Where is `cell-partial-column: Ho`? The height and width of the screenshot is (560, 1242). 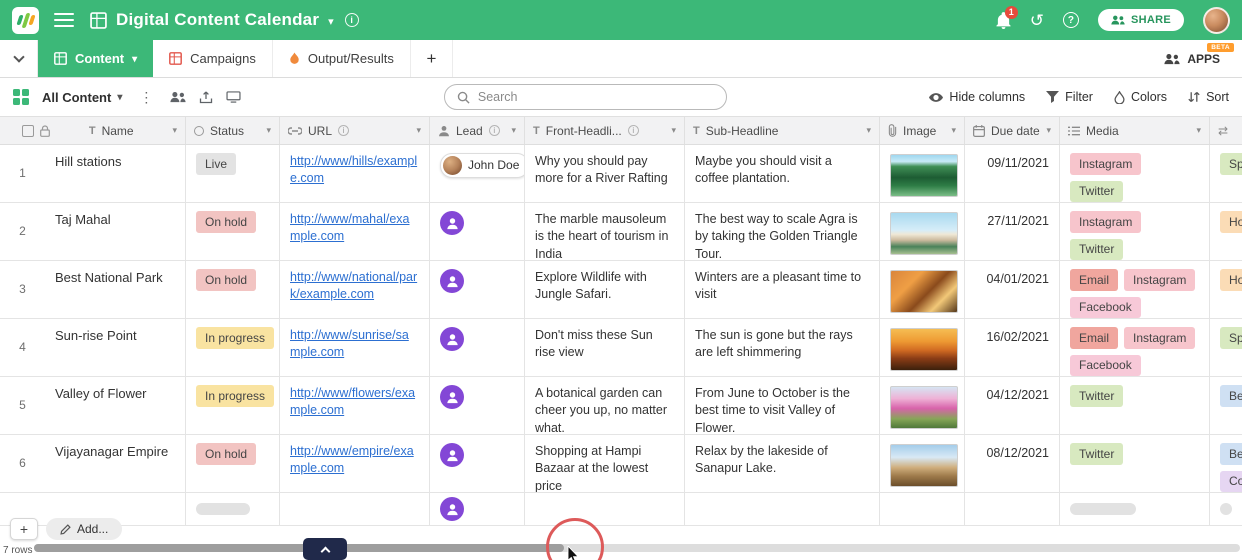 cell-partial-column: Ho is located at coordinates (1226, 289).